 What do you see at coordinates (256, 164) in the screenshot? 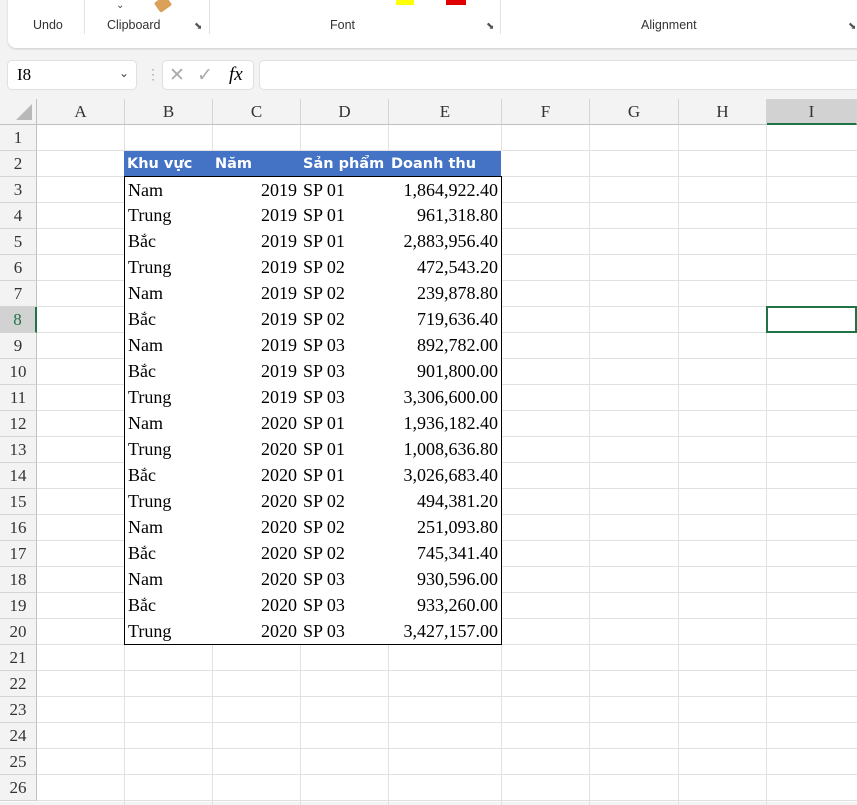
I see `table-header-cell: Năm` at bounding box center [256, 164].